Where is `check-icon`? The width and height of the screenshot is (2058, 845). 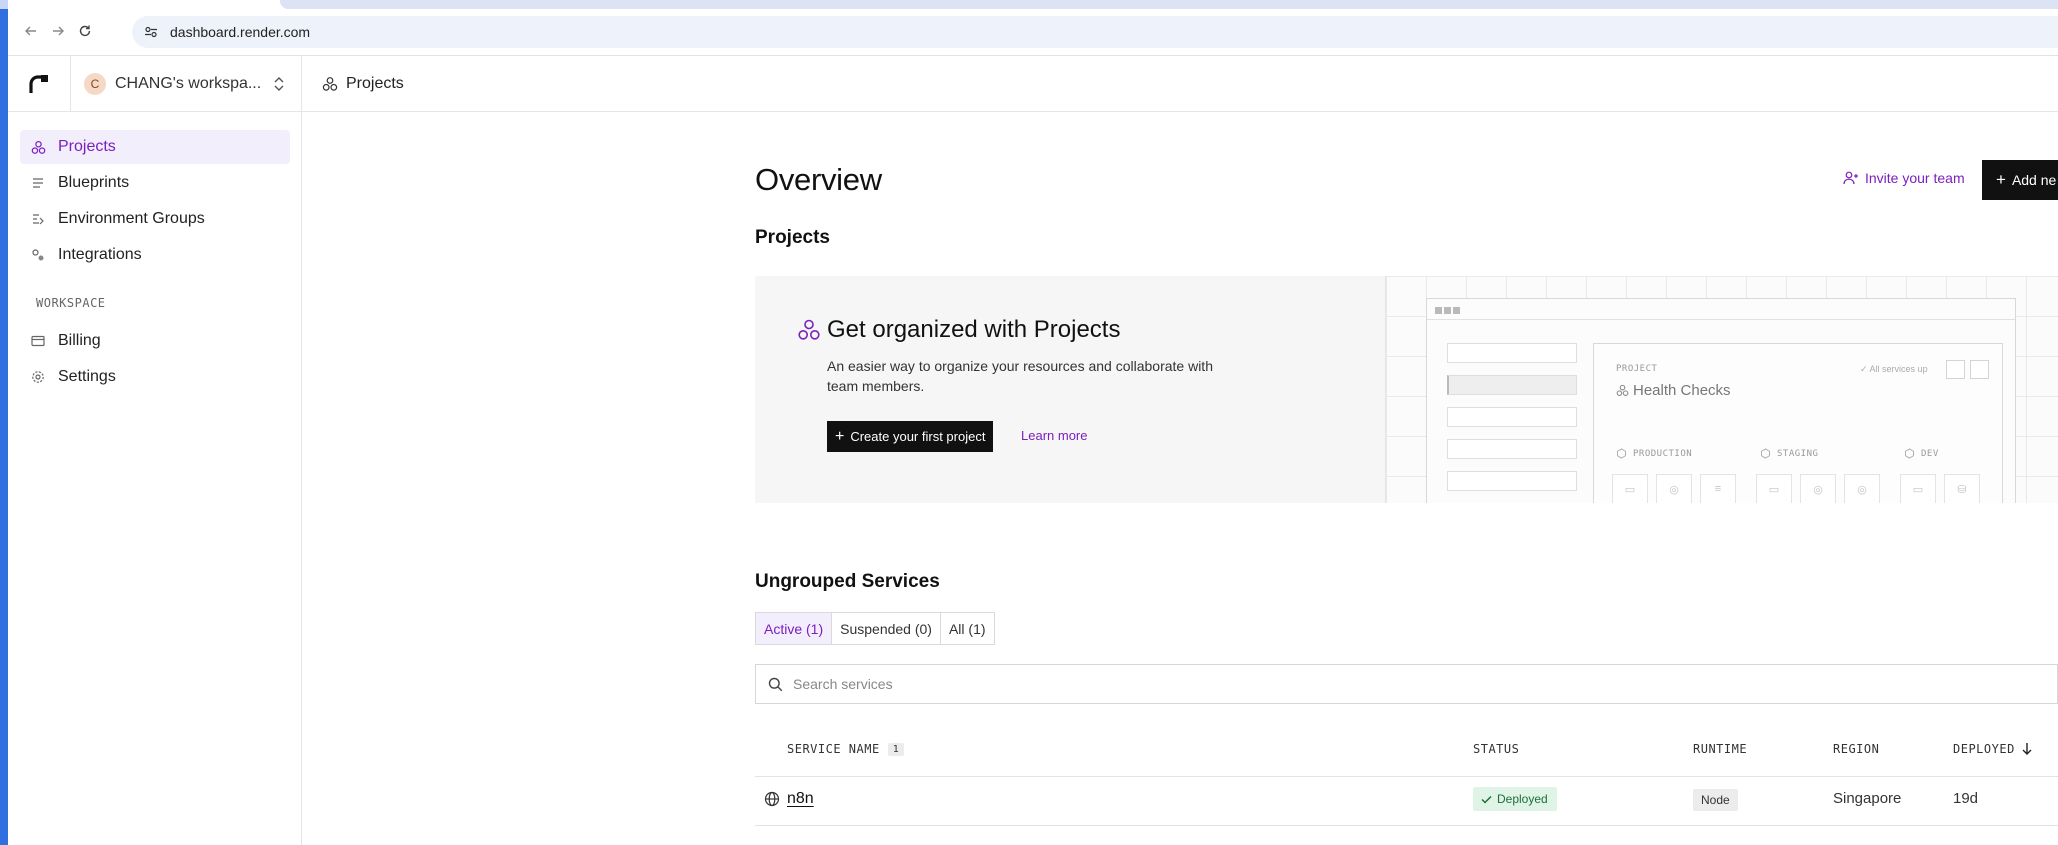 check-icon is located at coordinates (1486, 799).